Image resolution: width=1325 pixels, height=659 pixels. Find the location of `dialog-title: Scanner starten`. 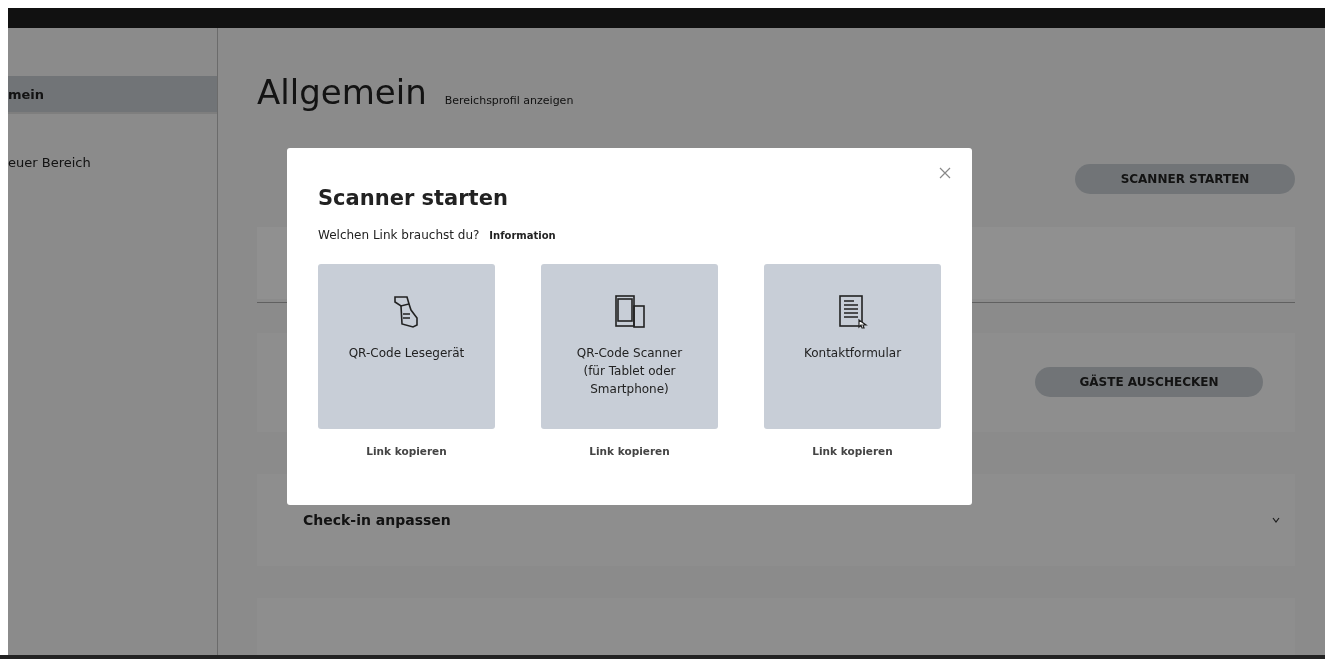

dialog-title: Scanner starten is located at coordinates (413, 198).